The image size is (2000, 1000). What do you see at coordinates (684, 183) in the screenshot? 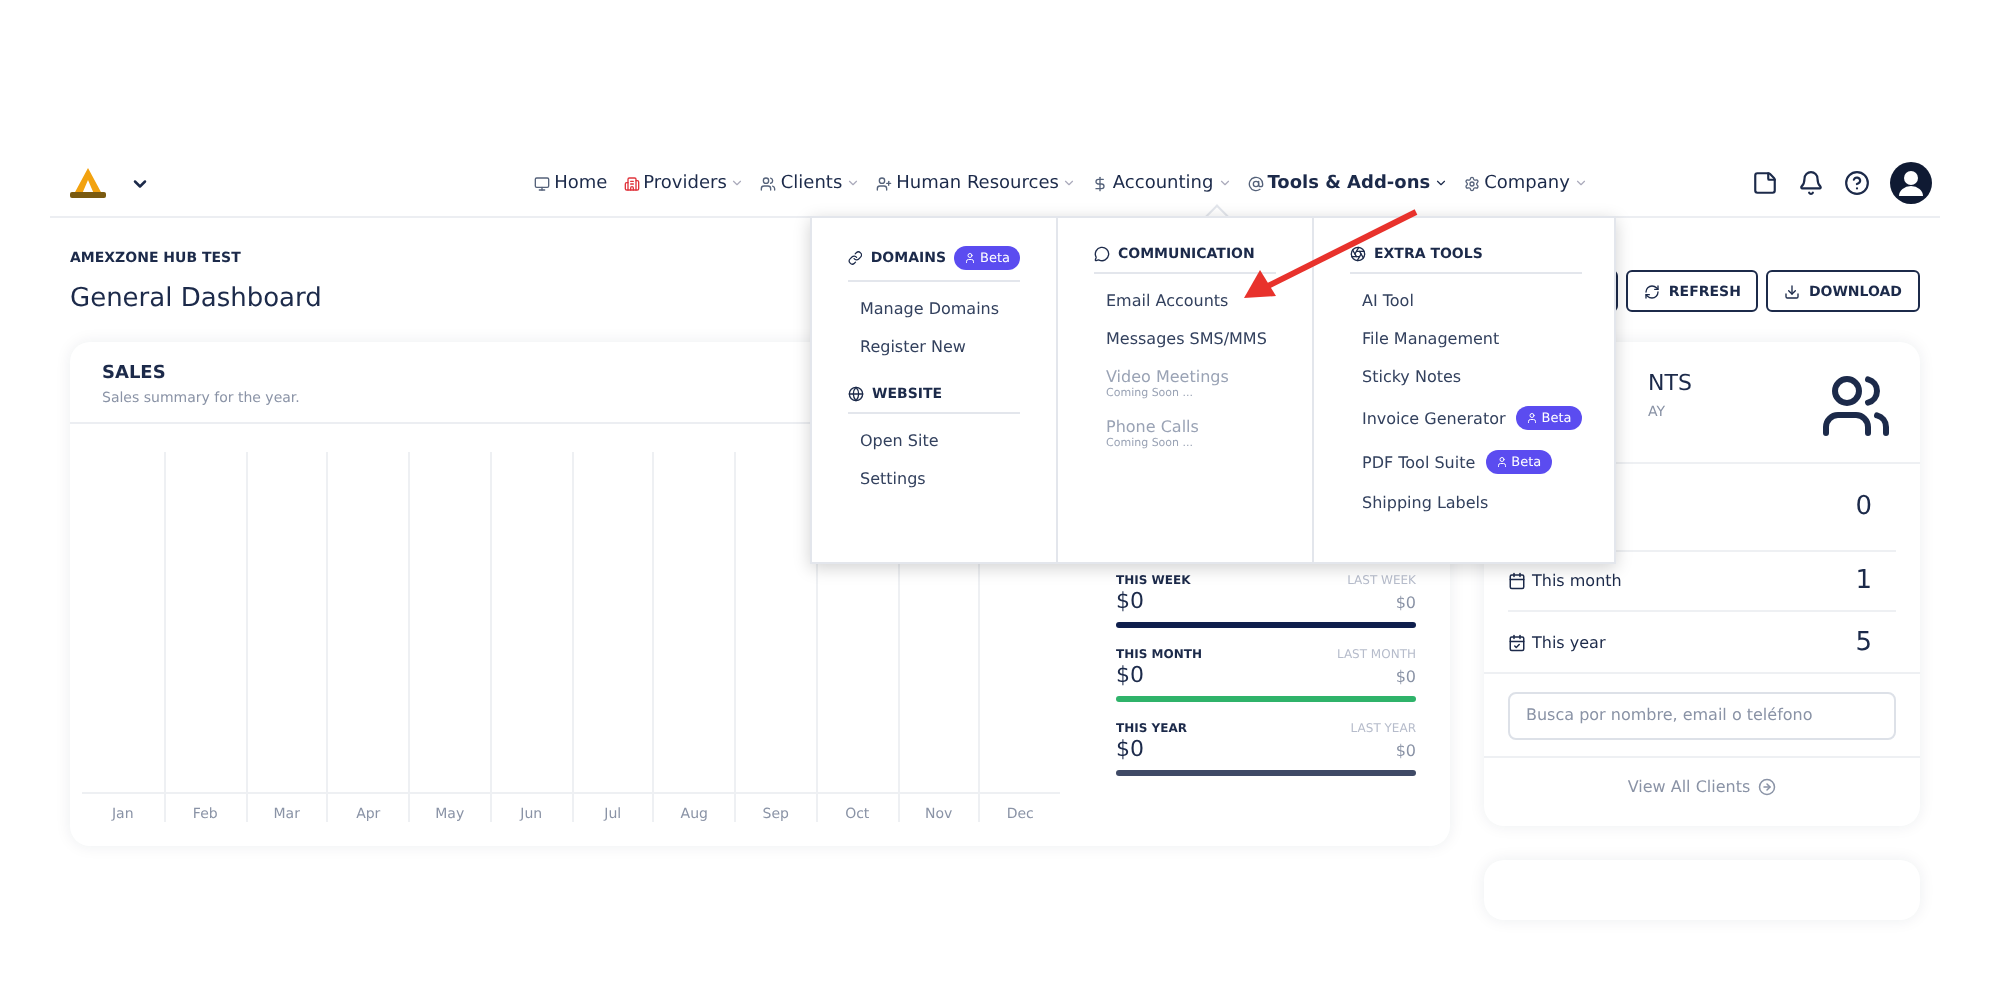
I see `nav-item: Providers` at bounding box center [684, 183].